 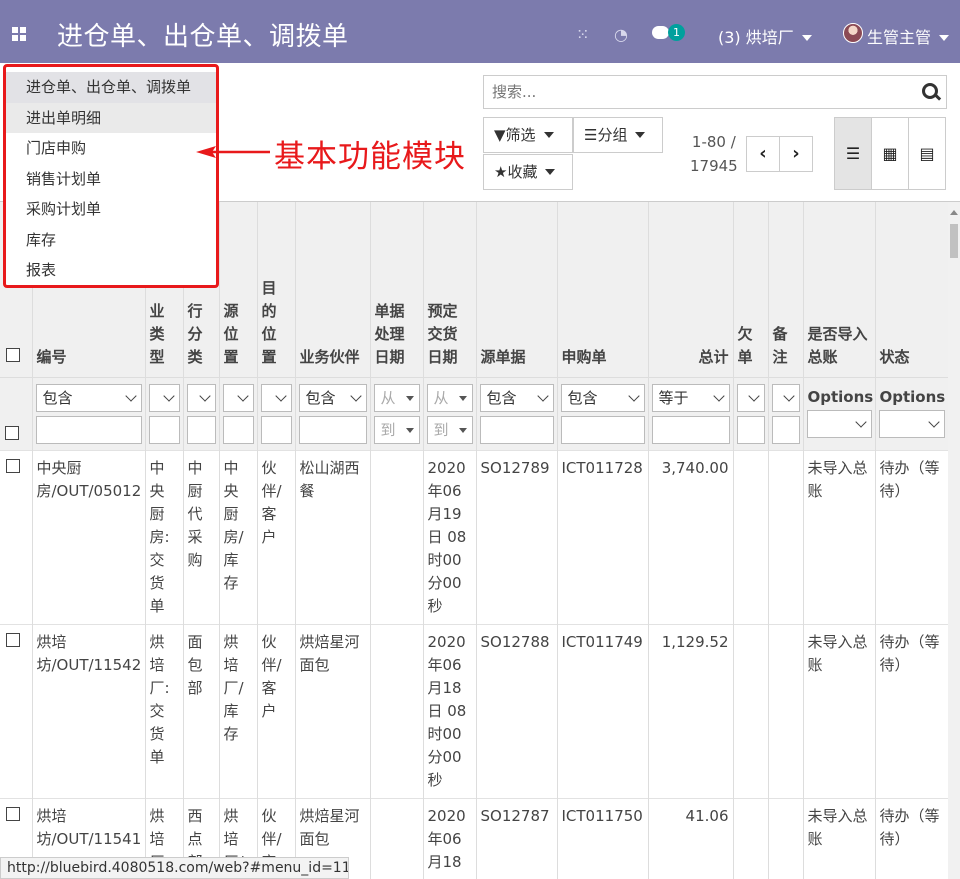 What do you see at coordinates (517, 289) in the screenshot?
I see `column-source-doc: 源单据` at bounding box center [517, 289].